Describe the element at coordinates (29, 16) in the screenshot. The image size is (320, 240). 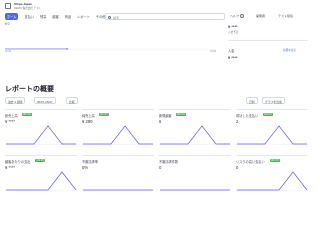
I see `nav-payments: 支払い` at that location.